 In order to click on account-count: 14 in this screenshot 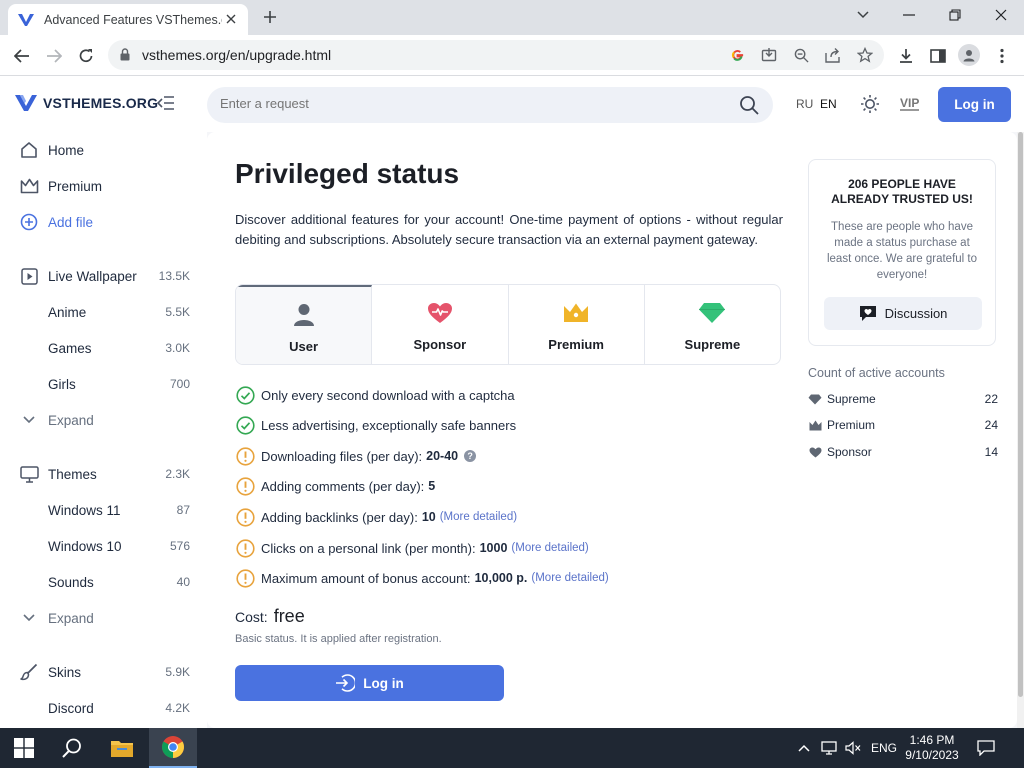, I will do `click(991, 452)`.